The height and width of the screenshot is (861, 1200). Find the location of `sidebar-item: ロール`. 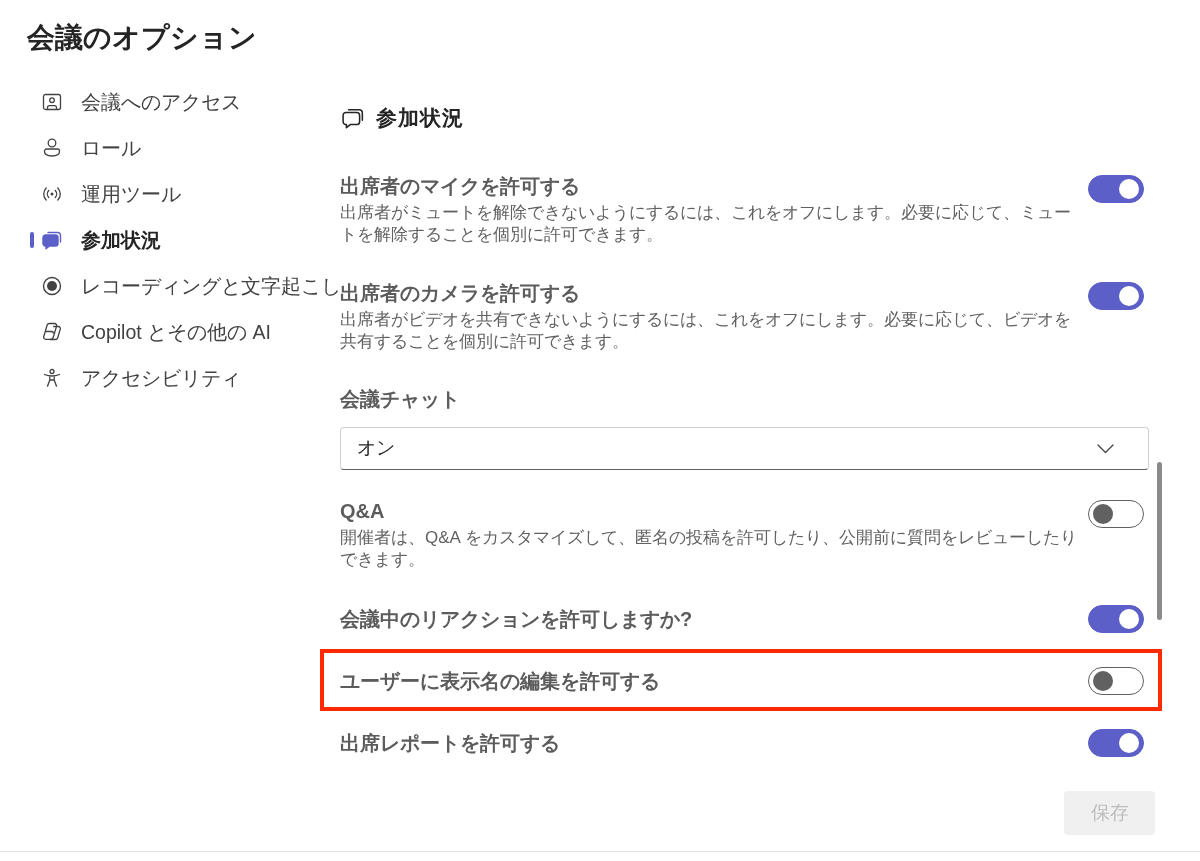

sidebar-item: ロール is located at coordinates (91, 148).